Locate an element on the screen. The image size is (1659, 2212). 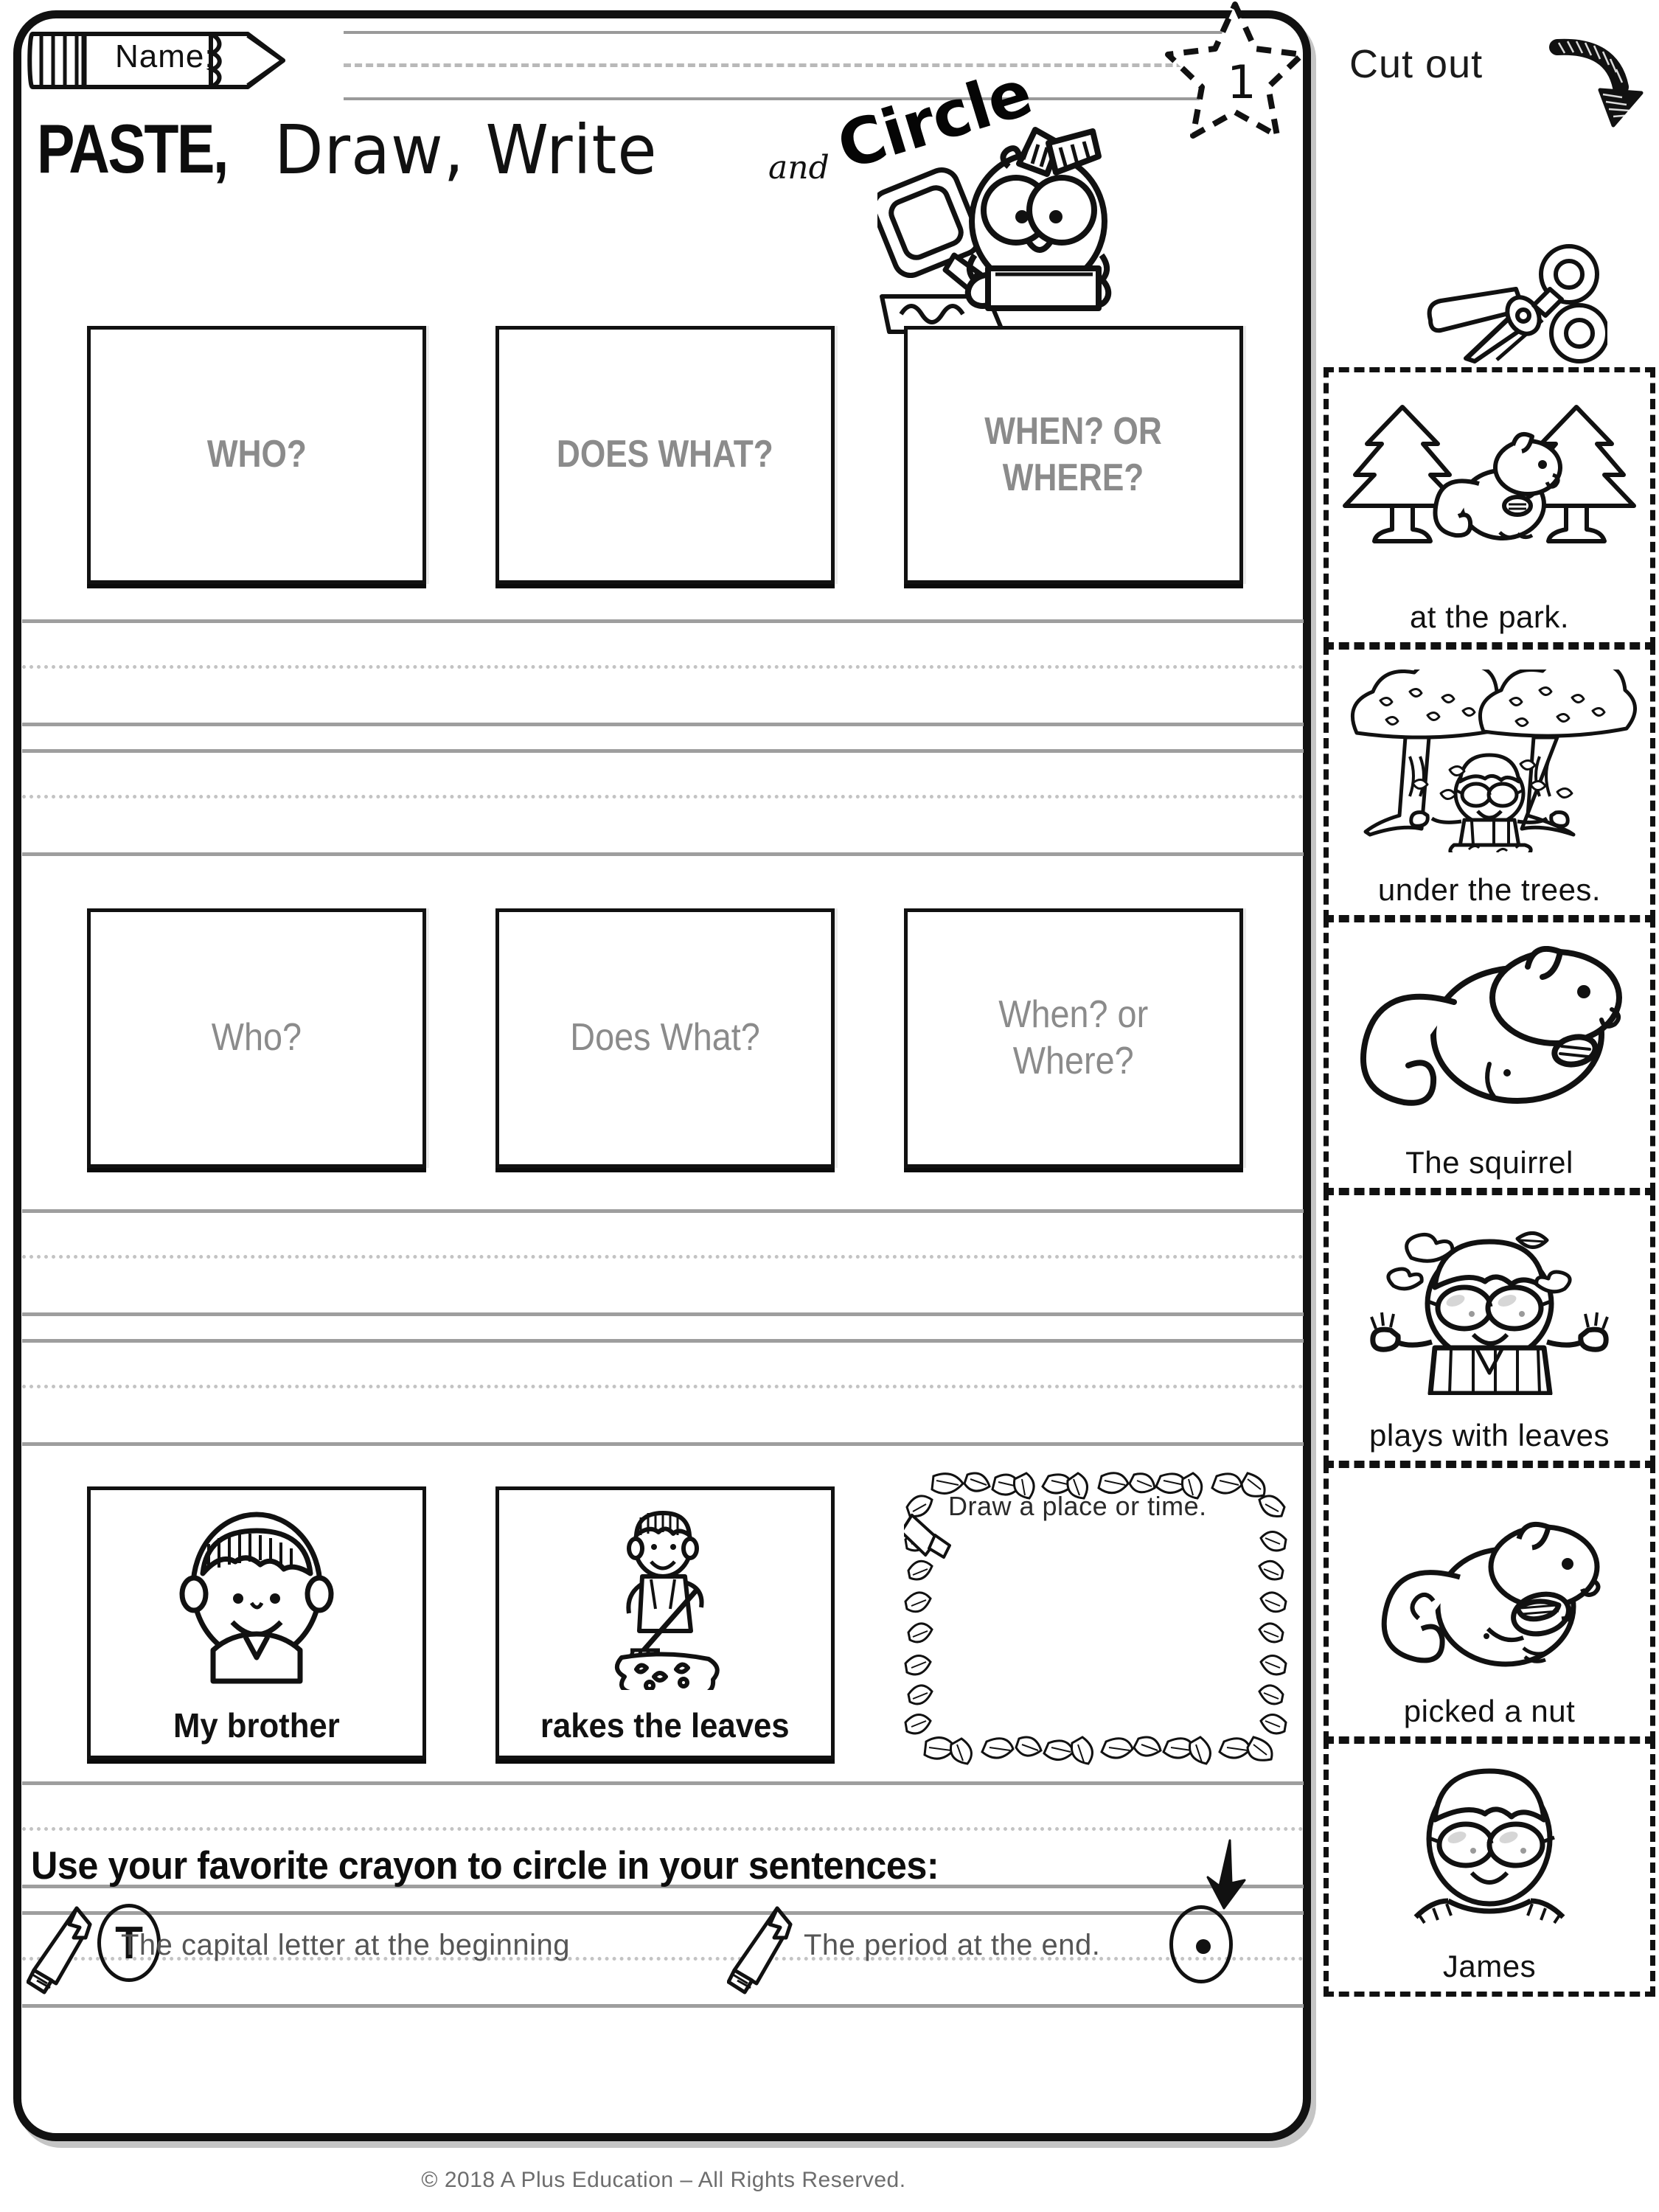
name-writing-lines is located at coordinates (797, 66).